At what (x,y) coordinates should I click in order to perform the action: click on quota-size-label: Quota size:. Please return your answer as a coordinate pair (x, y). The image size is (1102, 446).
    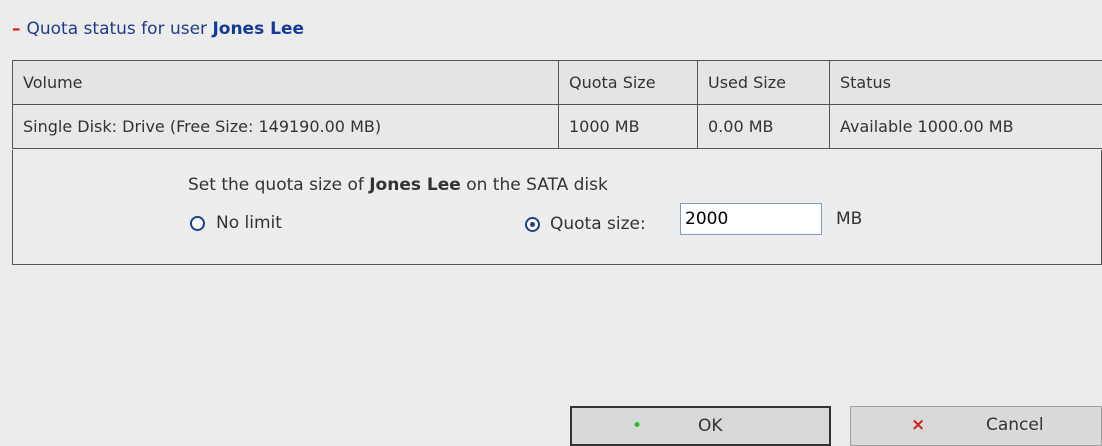
    Looking at the image, I should click on (598, 224).